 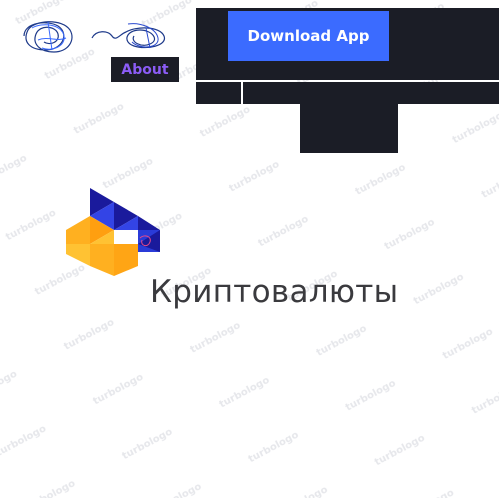 I want to click on scribble-logo-left, so click(x=48, y=37).